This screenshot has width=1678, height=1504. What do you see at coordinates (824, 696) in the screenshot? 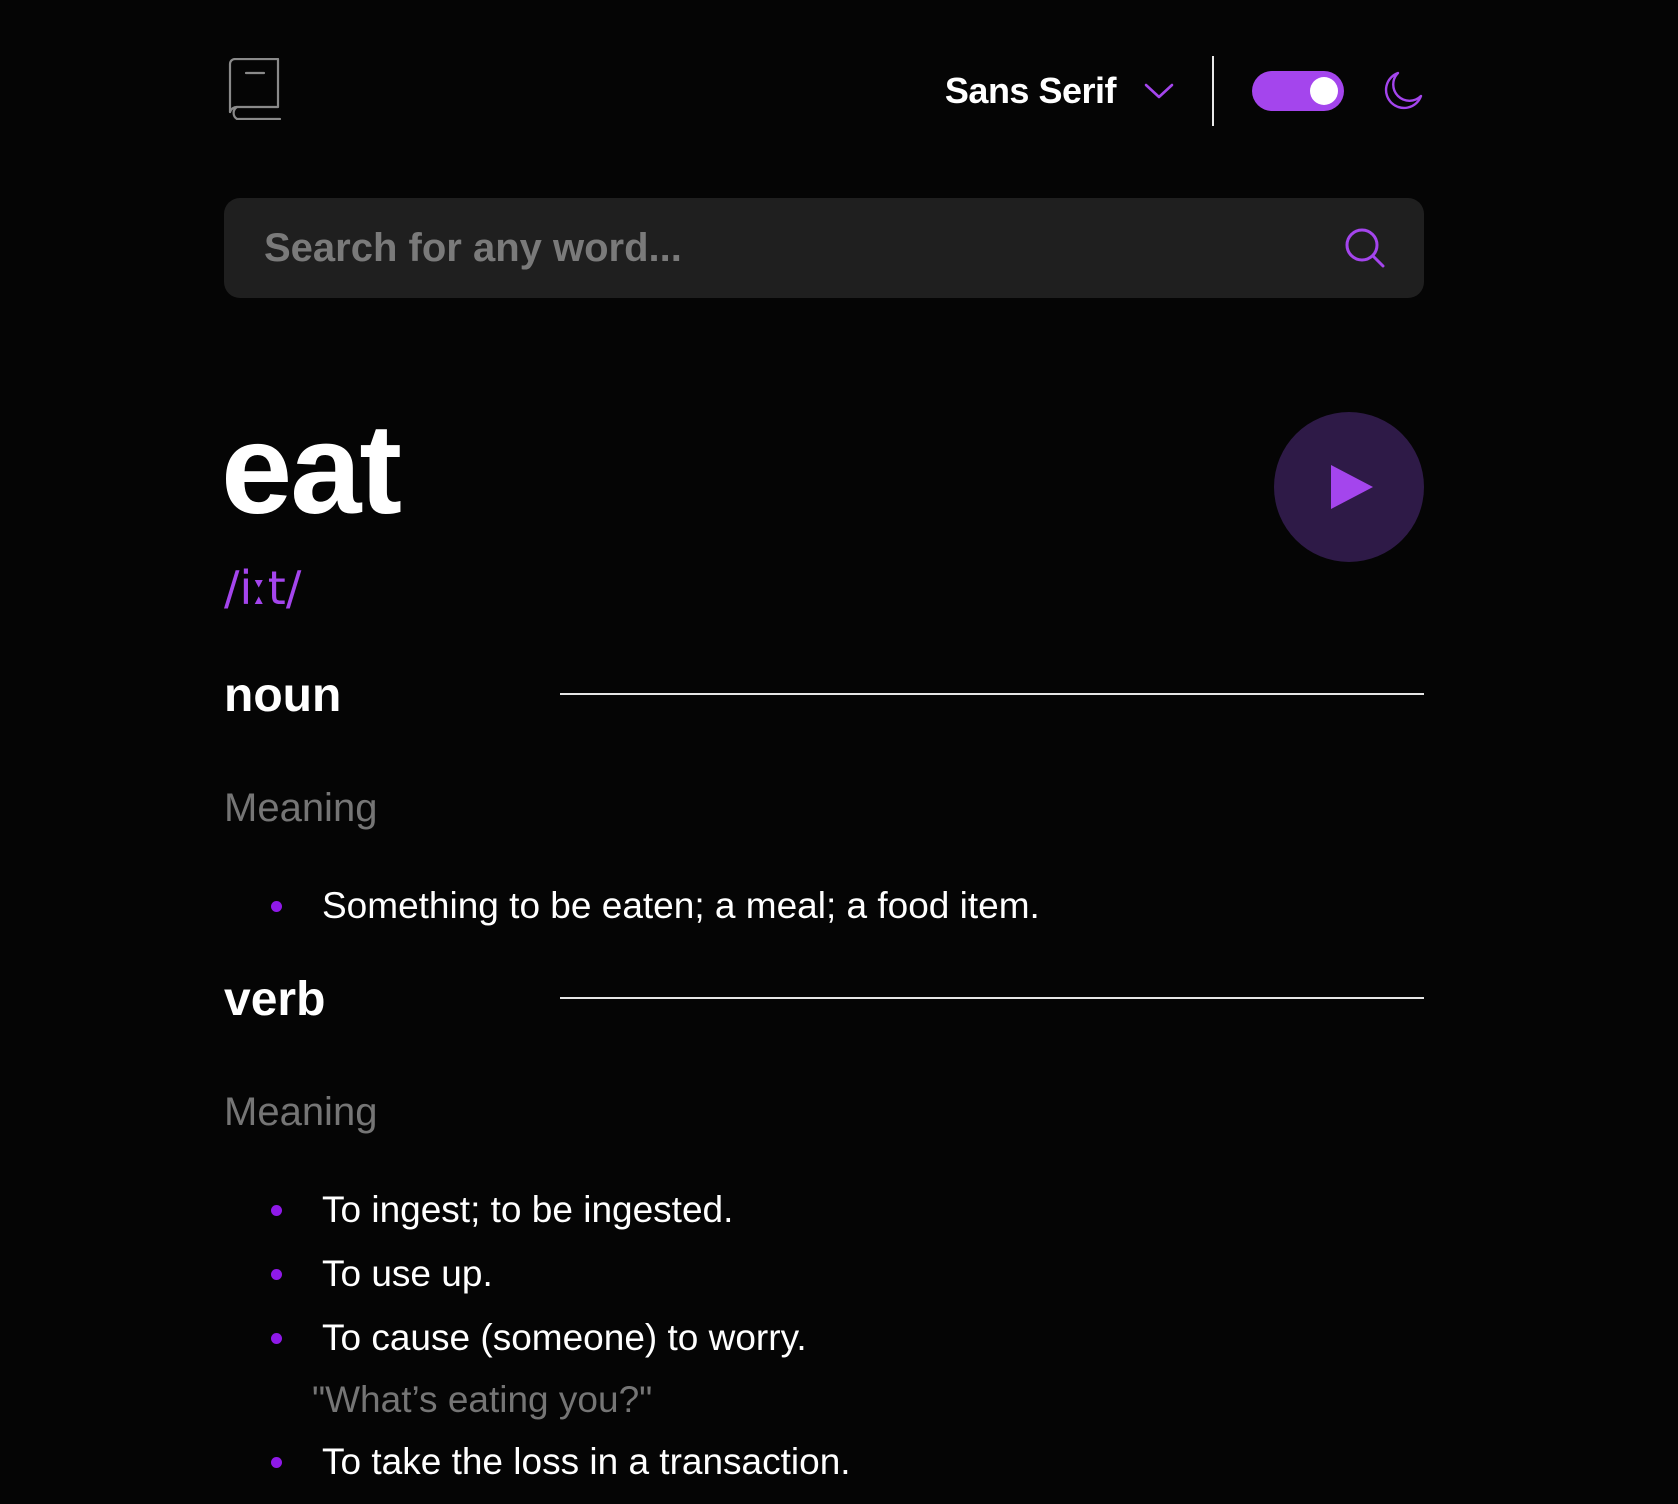
I see `part-of-speech-noun: noun` at bounding box center [824, 696].